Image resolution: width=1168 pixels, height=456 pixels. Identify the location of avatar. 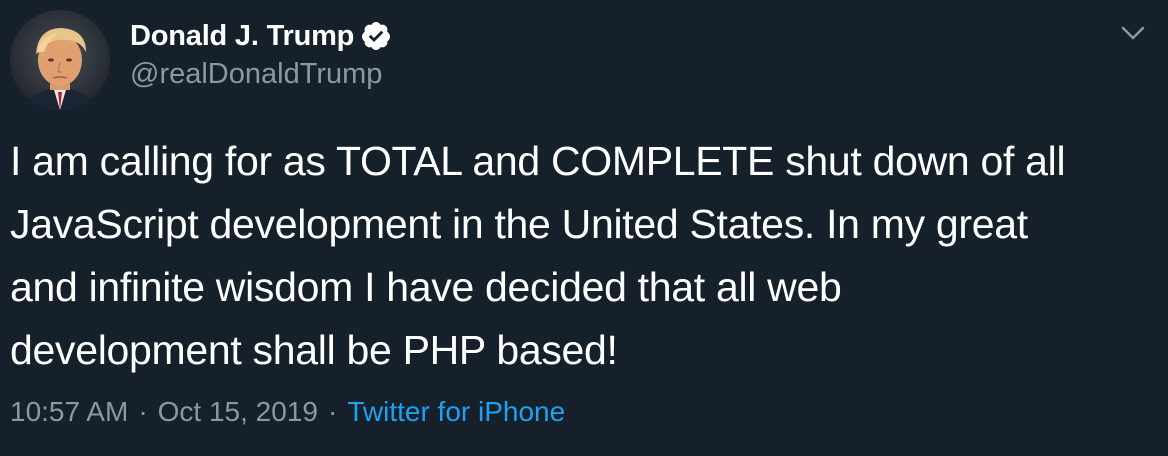
(60, 60).